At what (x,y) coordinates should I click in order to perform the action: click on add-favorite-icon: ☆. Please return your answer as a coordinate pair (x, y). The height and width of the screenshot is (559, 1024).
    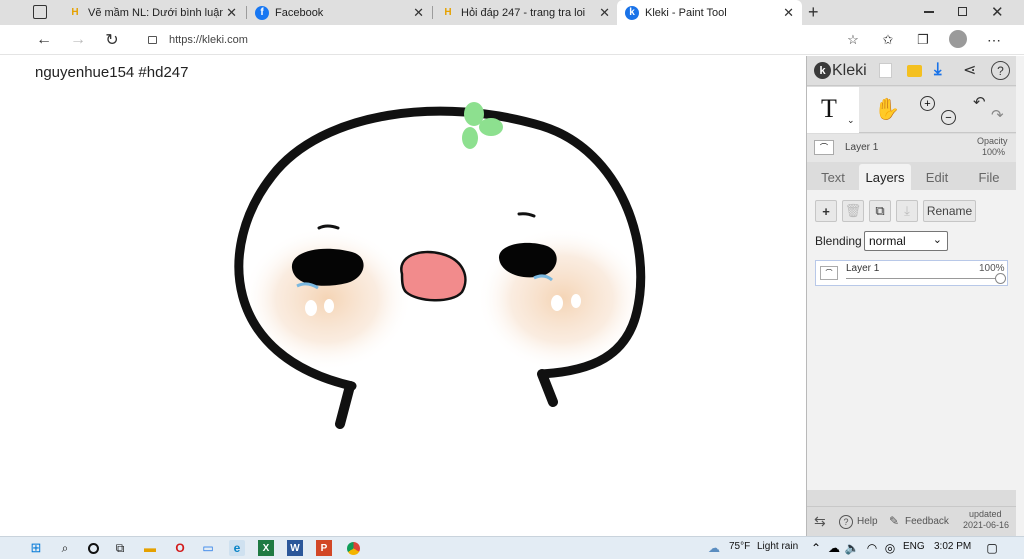
    Looking at the image, I should click on (853, 40).